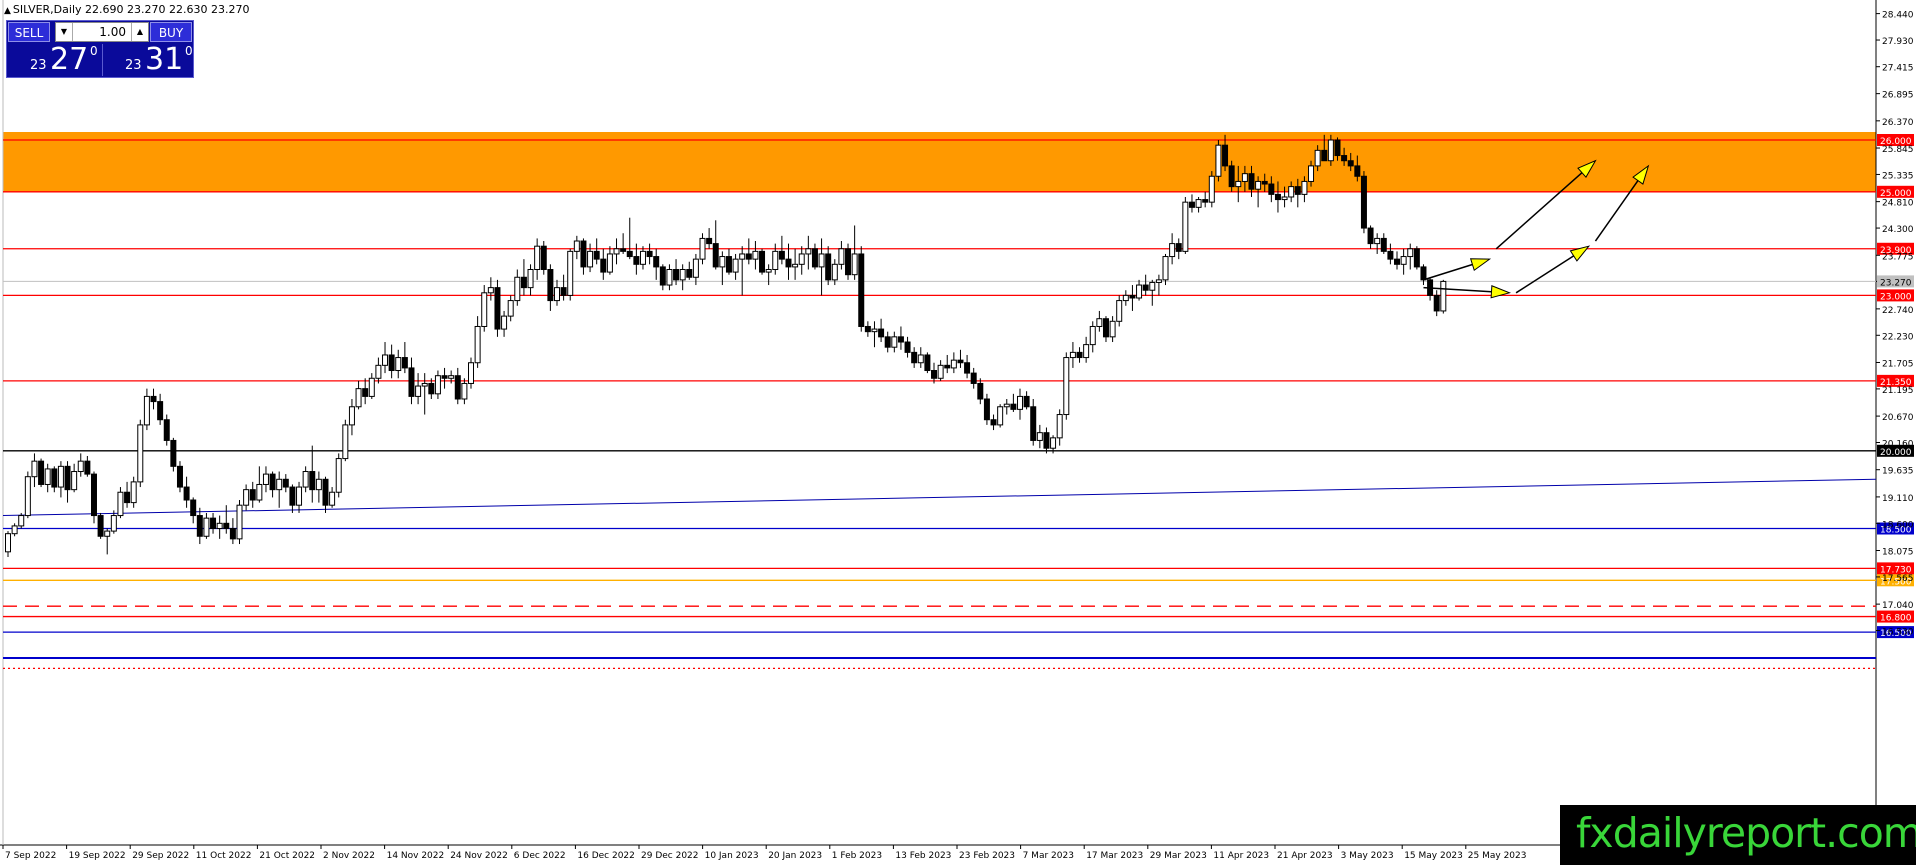  Describe the element at coordinates (7, 11) in the screenshot. I see `collapse-triangle-icon: ▲` at that location.